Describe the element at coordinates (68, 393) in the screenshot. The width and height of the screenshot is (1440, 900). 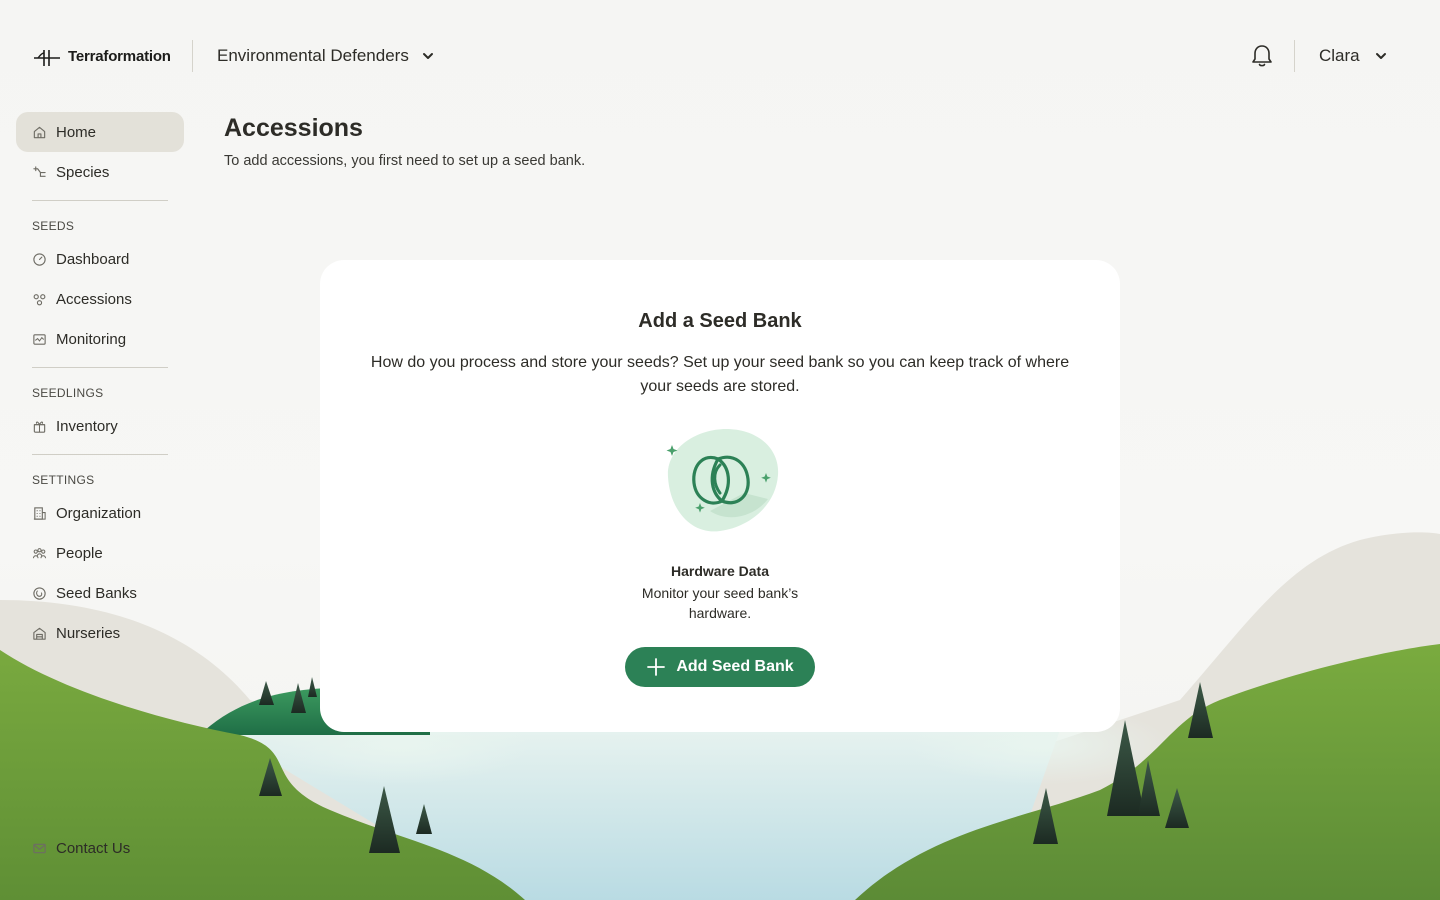
I see `section-title-seedlings: SEEDLINGS` at that location.